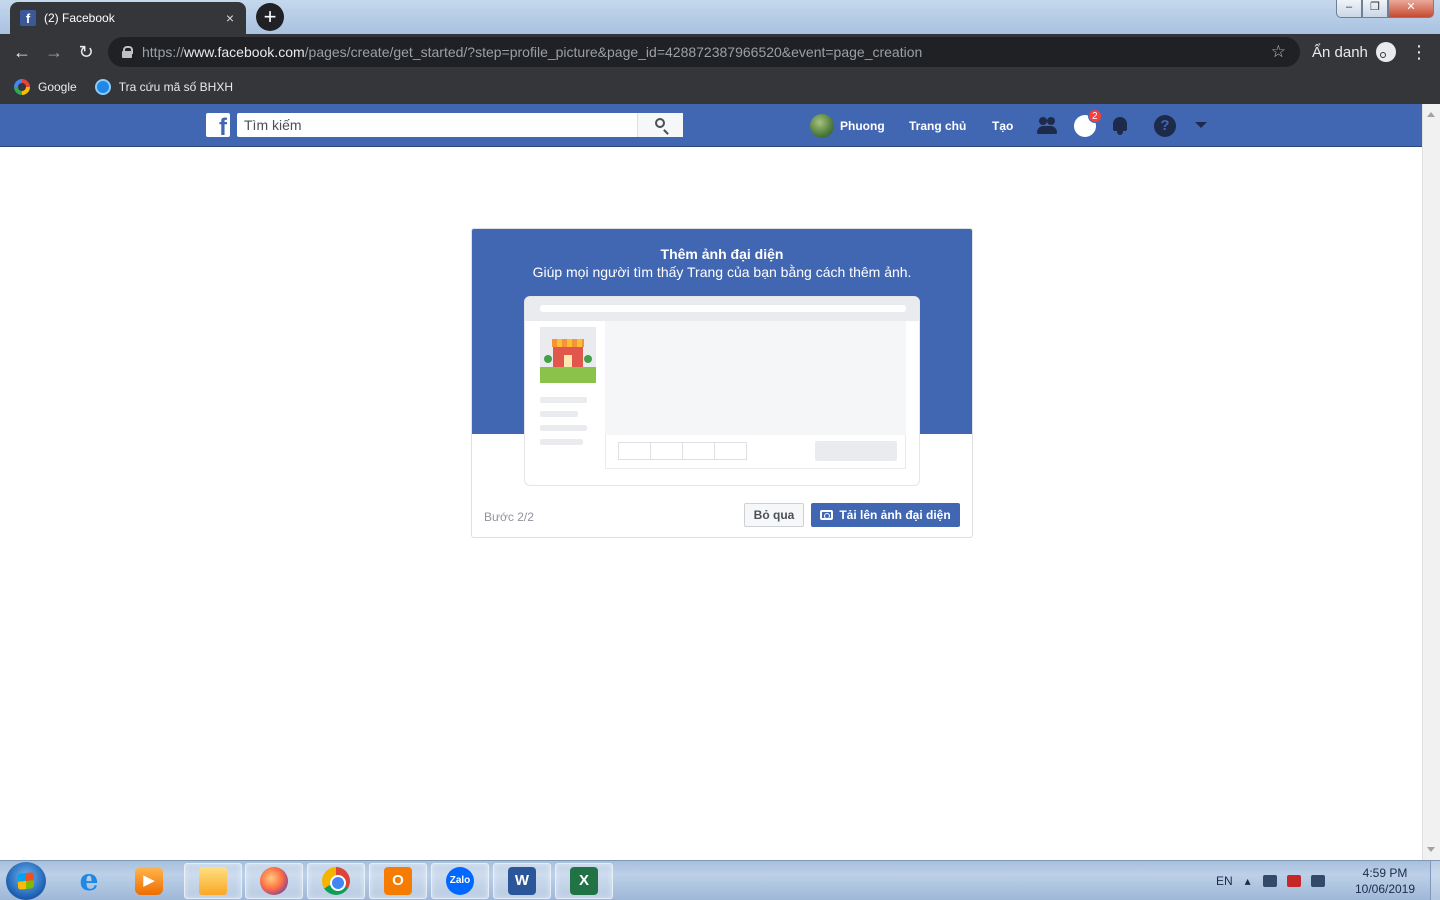  I want to click on create-link: Tạo, so click(1002, 125).